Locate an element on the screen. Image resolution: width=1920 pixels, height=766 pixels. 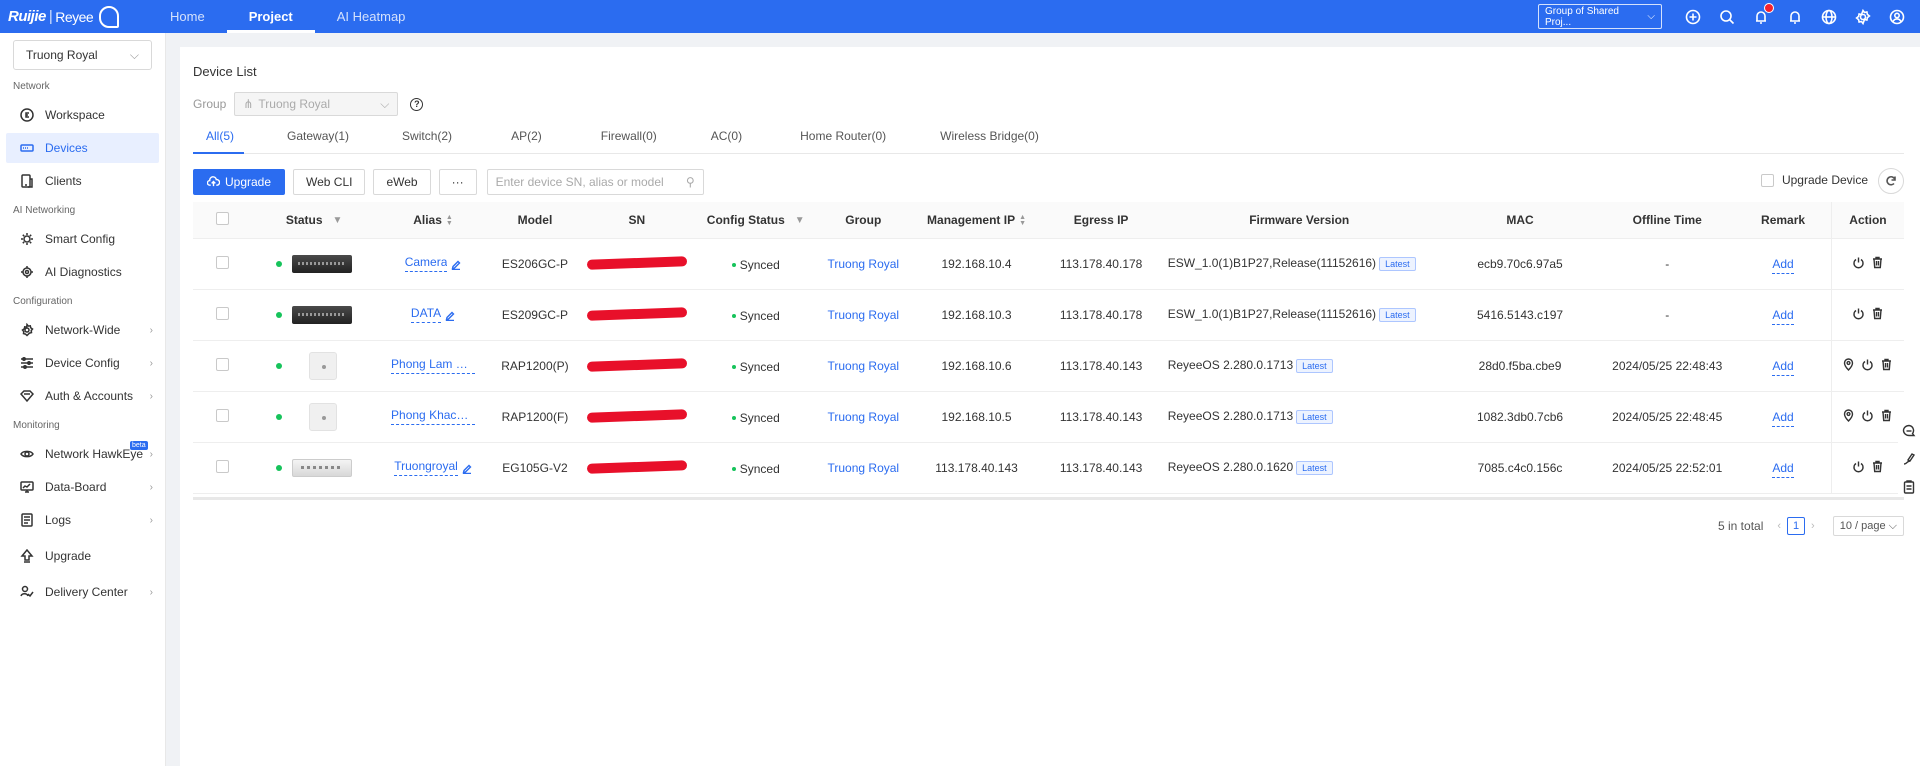
user-icon is located at coordinates (1897, 17).